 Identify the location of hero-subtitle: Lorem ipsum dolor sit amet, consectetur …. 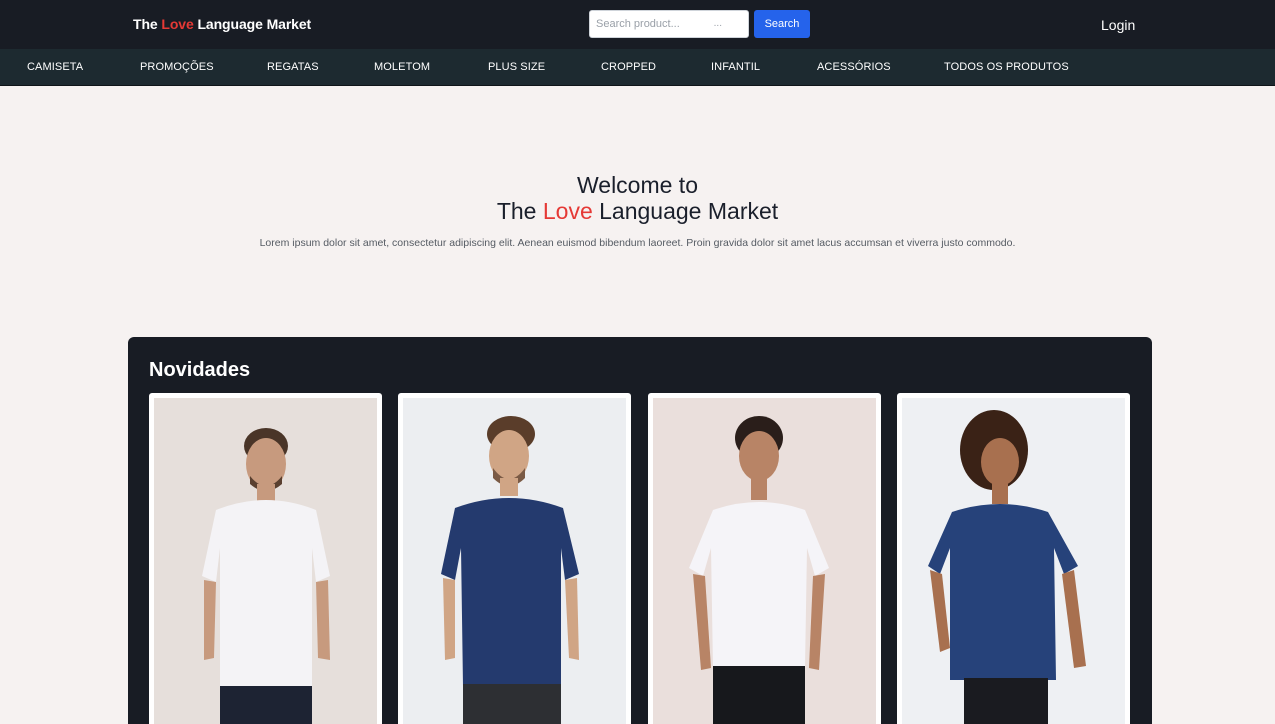
(637, 243).